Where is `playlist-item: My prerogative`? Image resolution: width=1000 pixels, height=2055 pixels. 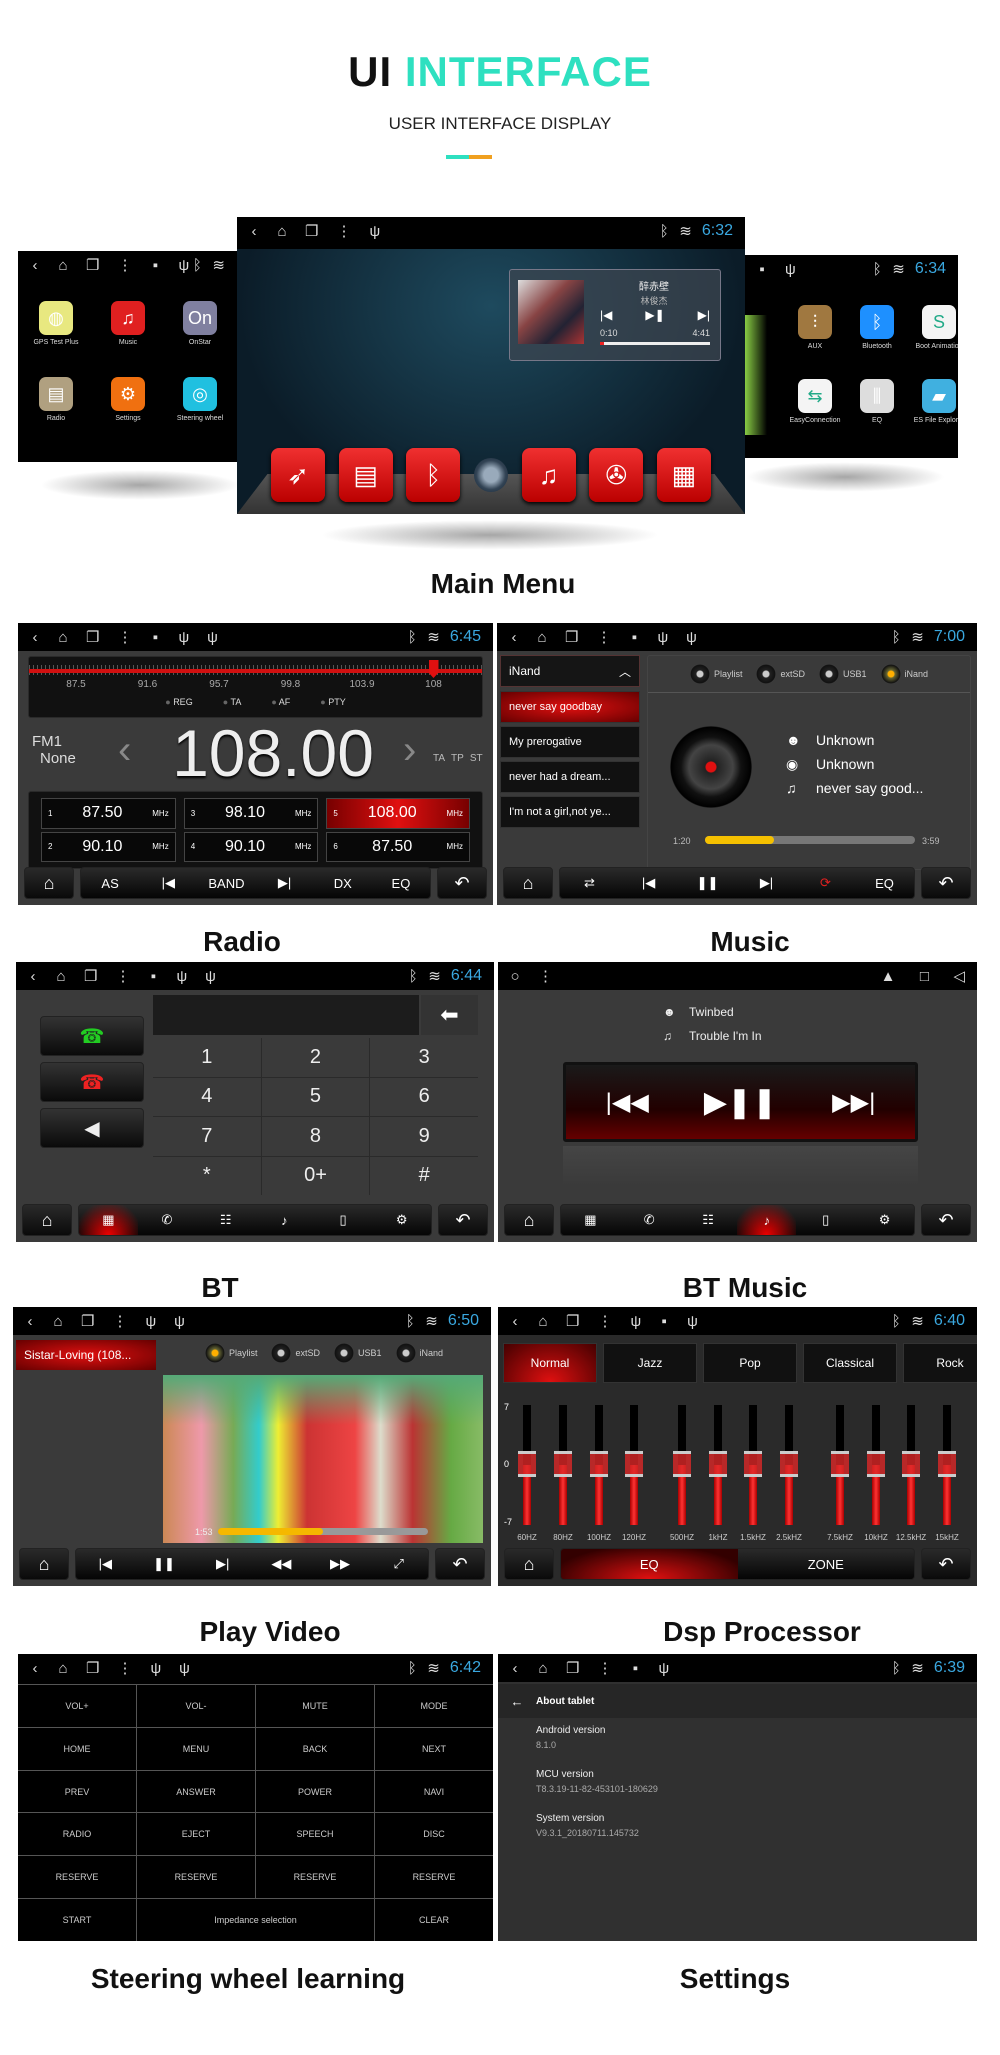 playlist-item: My prerogative is located at coordinates (570, 742).